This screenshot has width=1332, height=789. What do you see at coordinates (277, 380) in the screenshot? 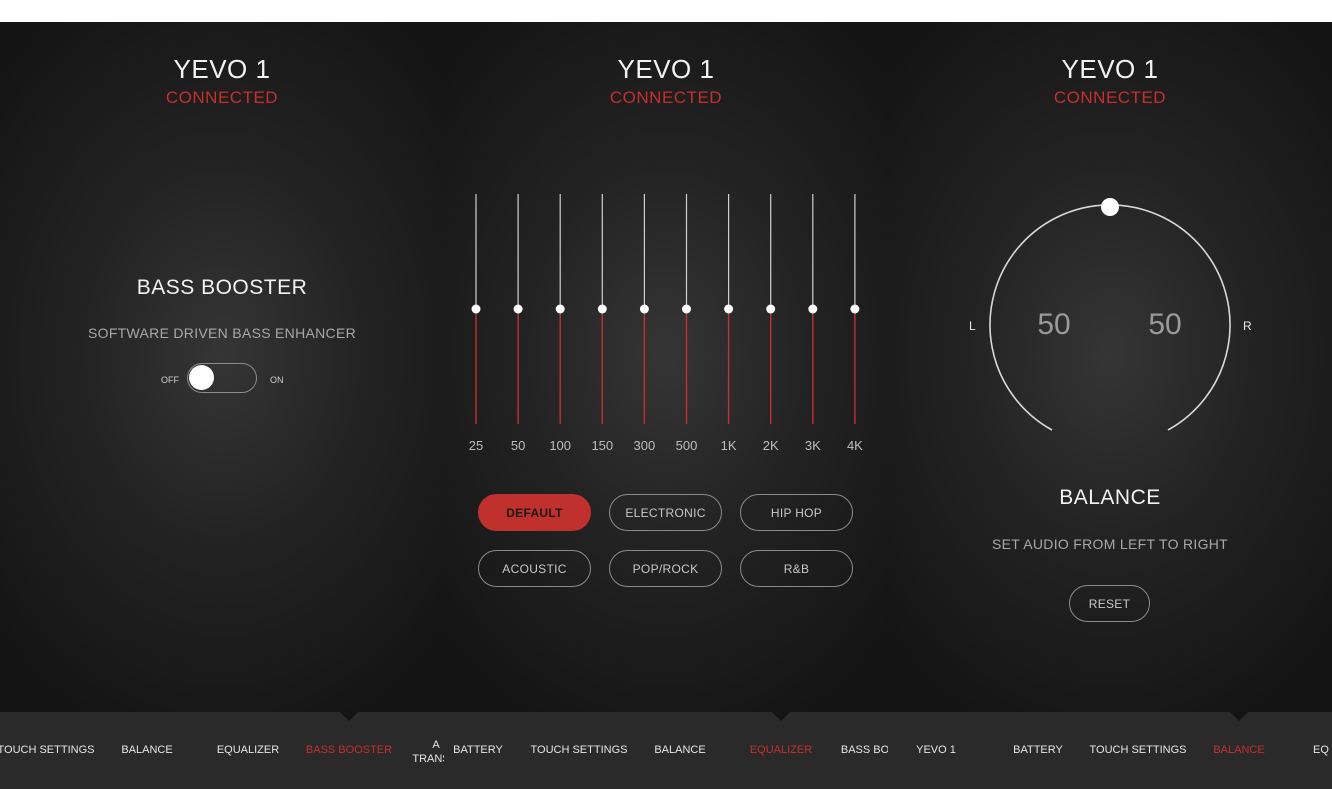
I see `toggle-on-label: ON` at bounding box center [277, 380].